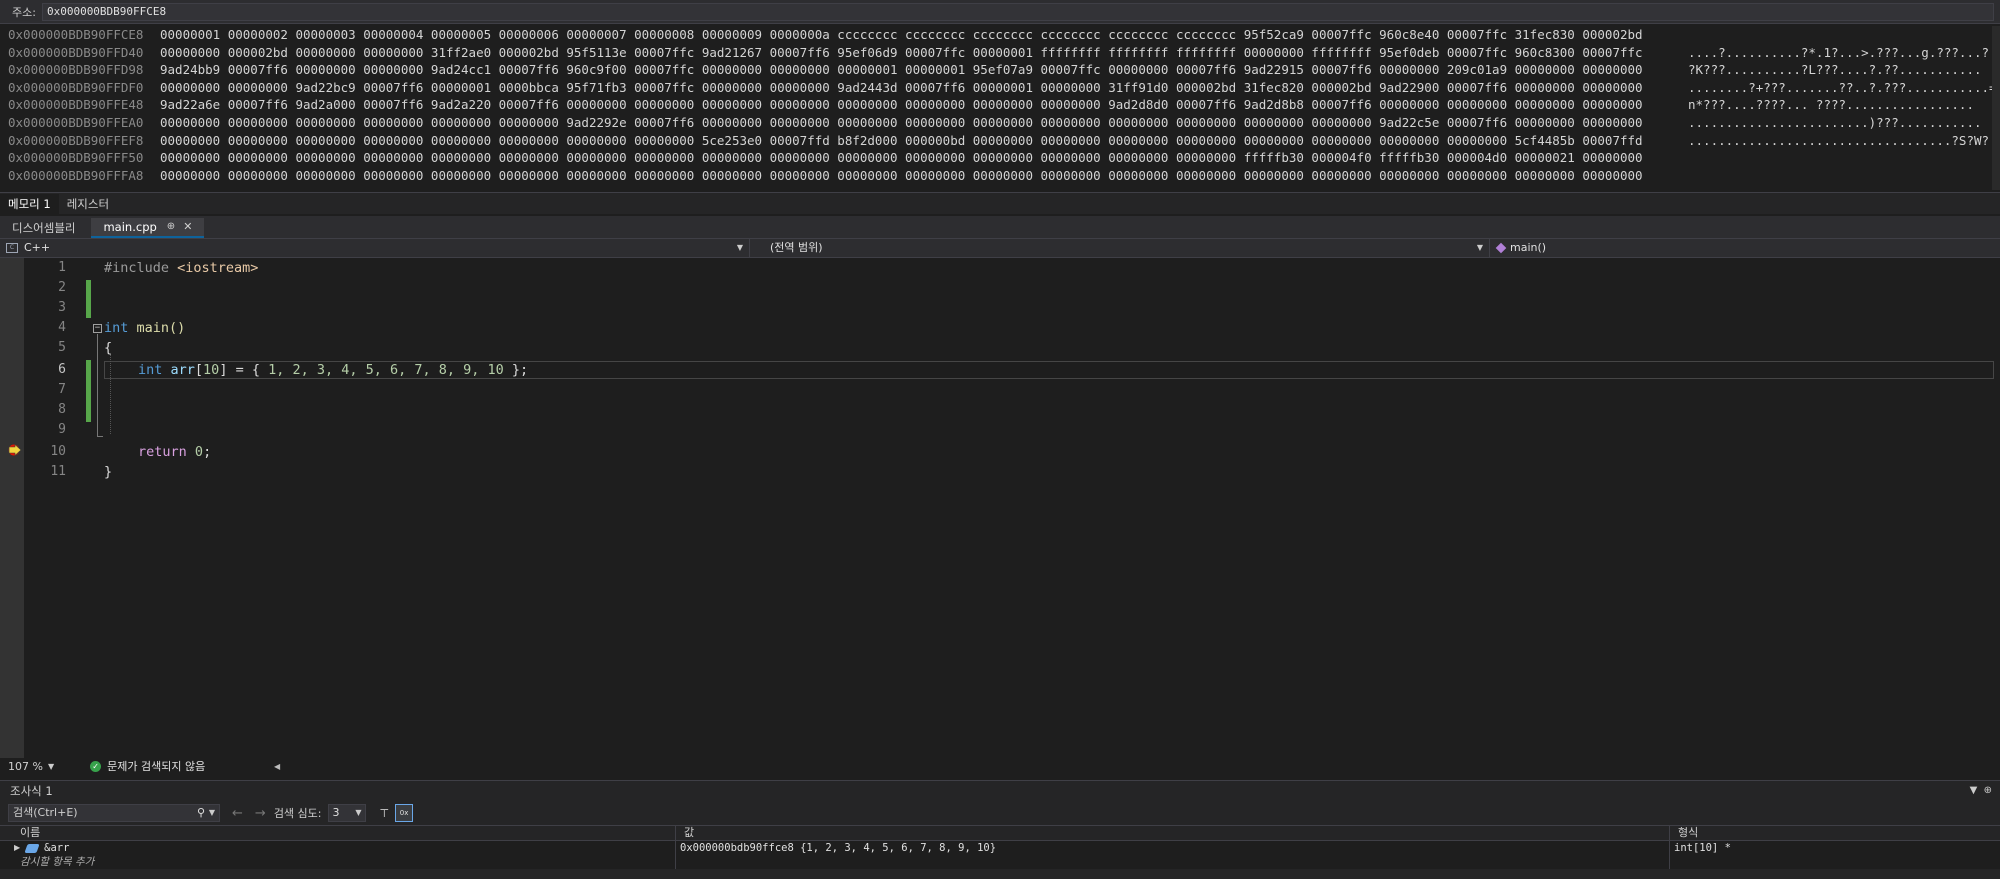  I want to click on window-controls: ▼ ⊕, so click(1981, 791).